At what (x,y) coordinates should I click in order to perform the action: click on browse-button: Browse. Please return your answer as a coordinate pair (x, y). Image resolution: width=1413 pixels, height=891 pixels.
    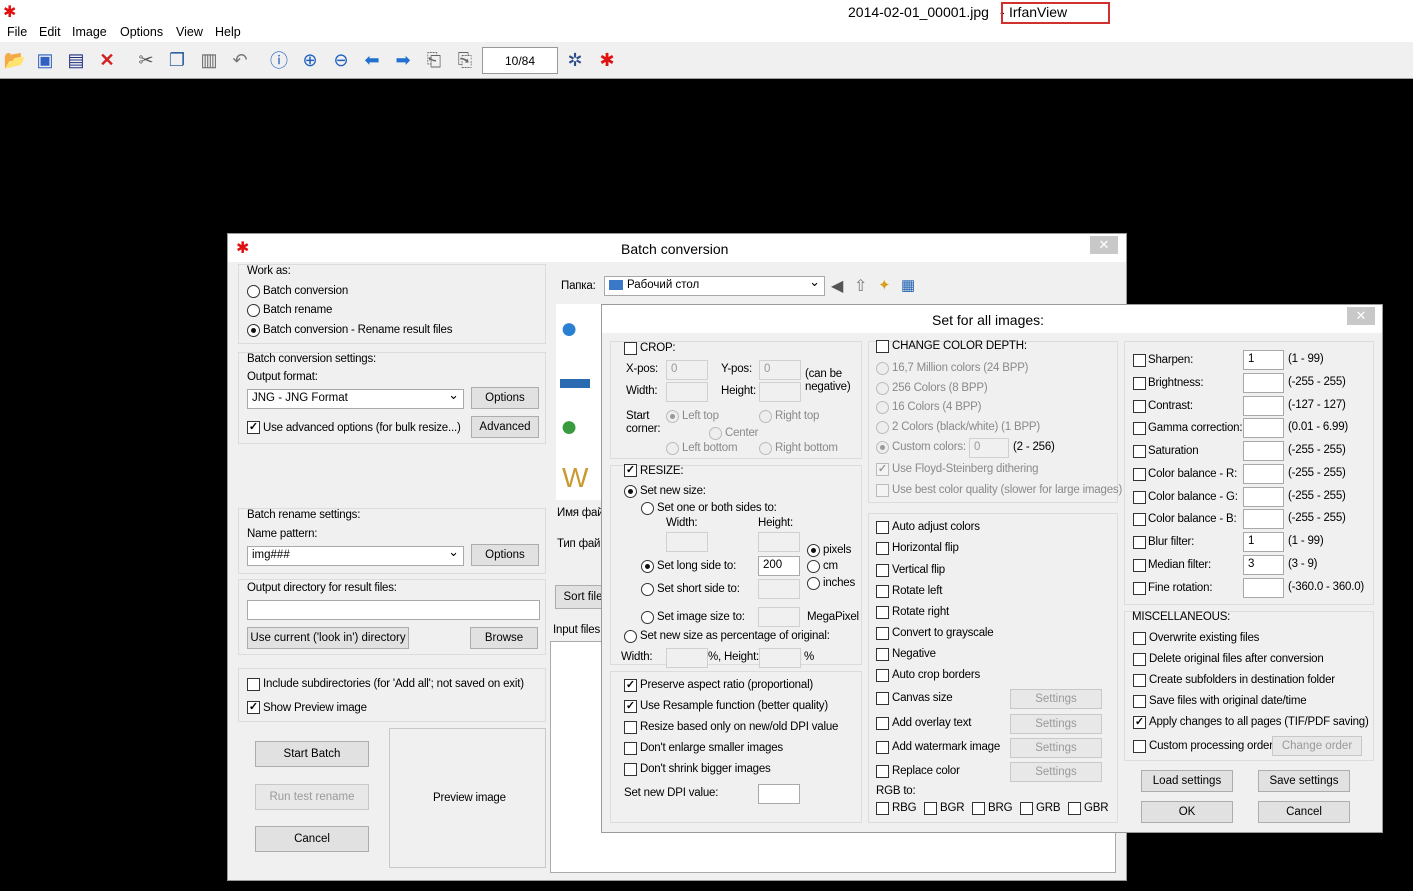
    Looking at the image, I should click on (504, 638).